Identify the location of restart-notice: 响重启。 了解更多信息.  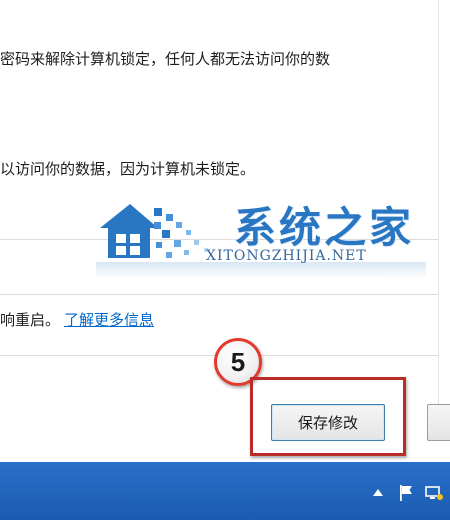
(77, 320).